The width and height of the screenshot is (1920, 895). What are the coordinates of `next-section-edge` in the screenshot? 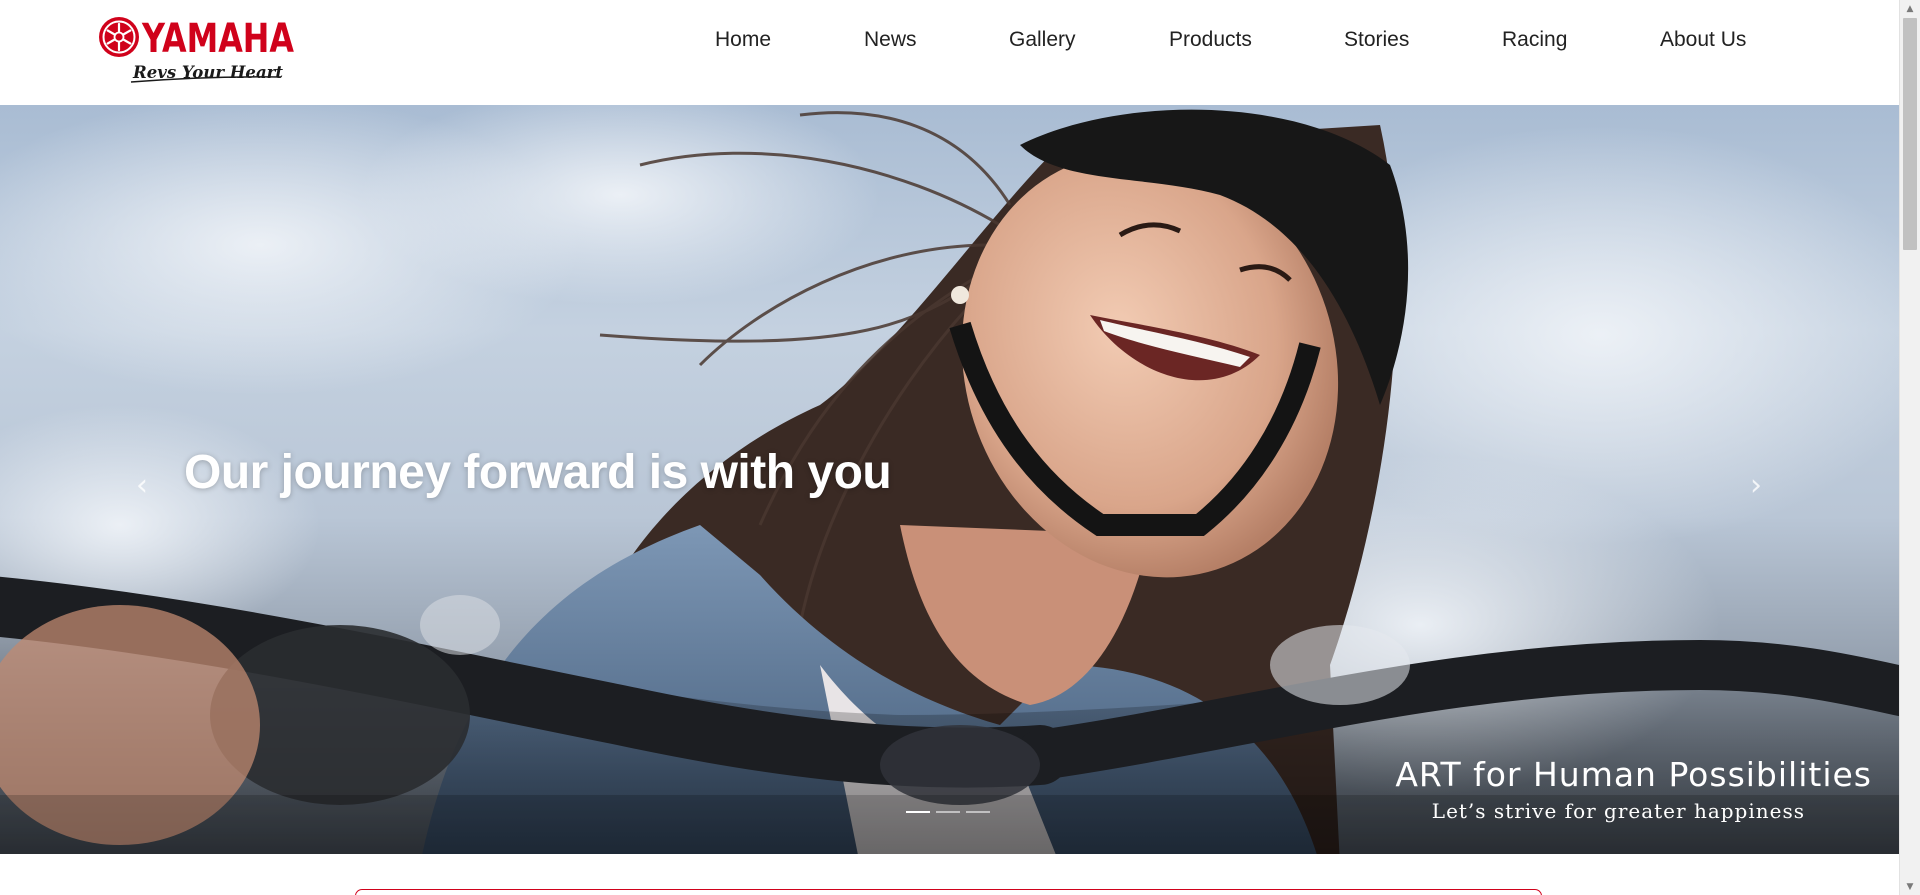 It's located at (948, 892).